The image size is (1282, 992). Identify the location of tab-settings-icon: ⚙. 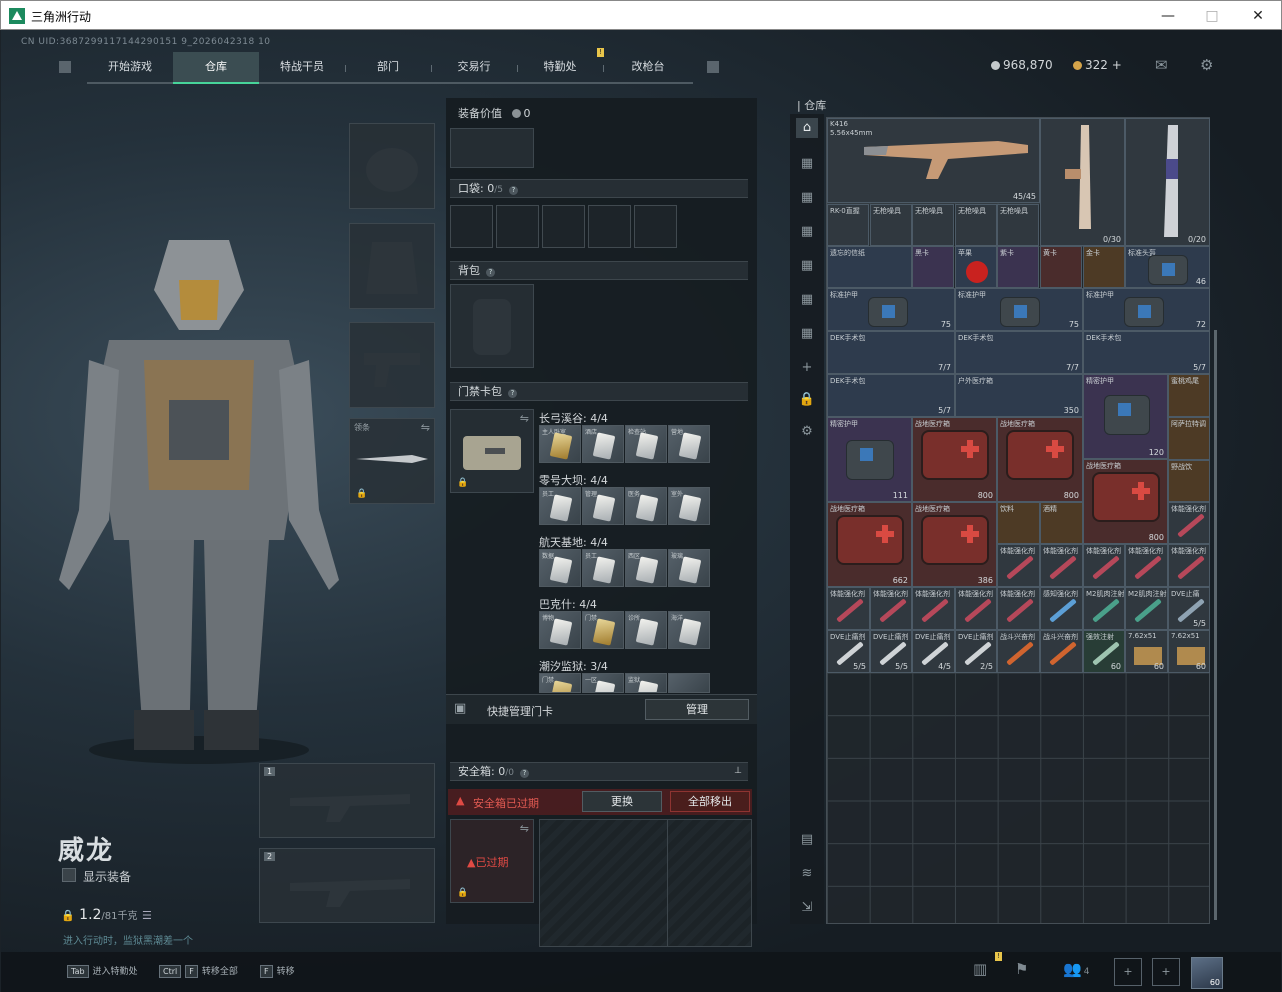
(807, 432).